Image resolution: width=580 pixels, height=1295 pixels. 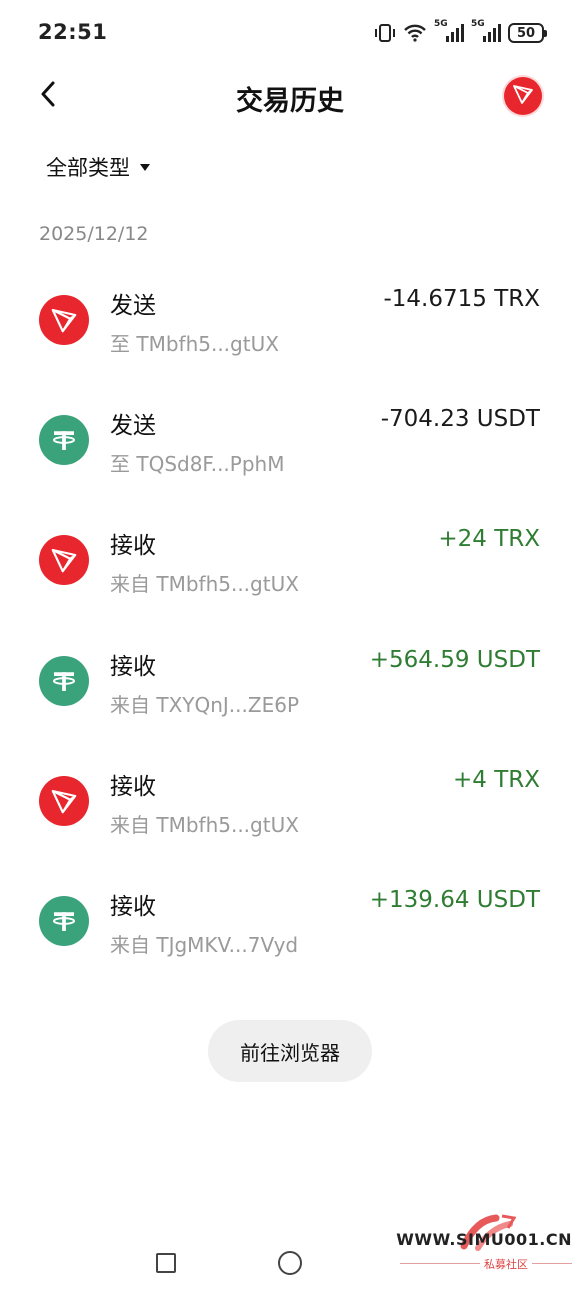 What do you see at coordinates (484, 1252) in the screenshot?
I see `watermark: WWW.SIMU001.CN 私募社区` at bounding box center [484, 1252].